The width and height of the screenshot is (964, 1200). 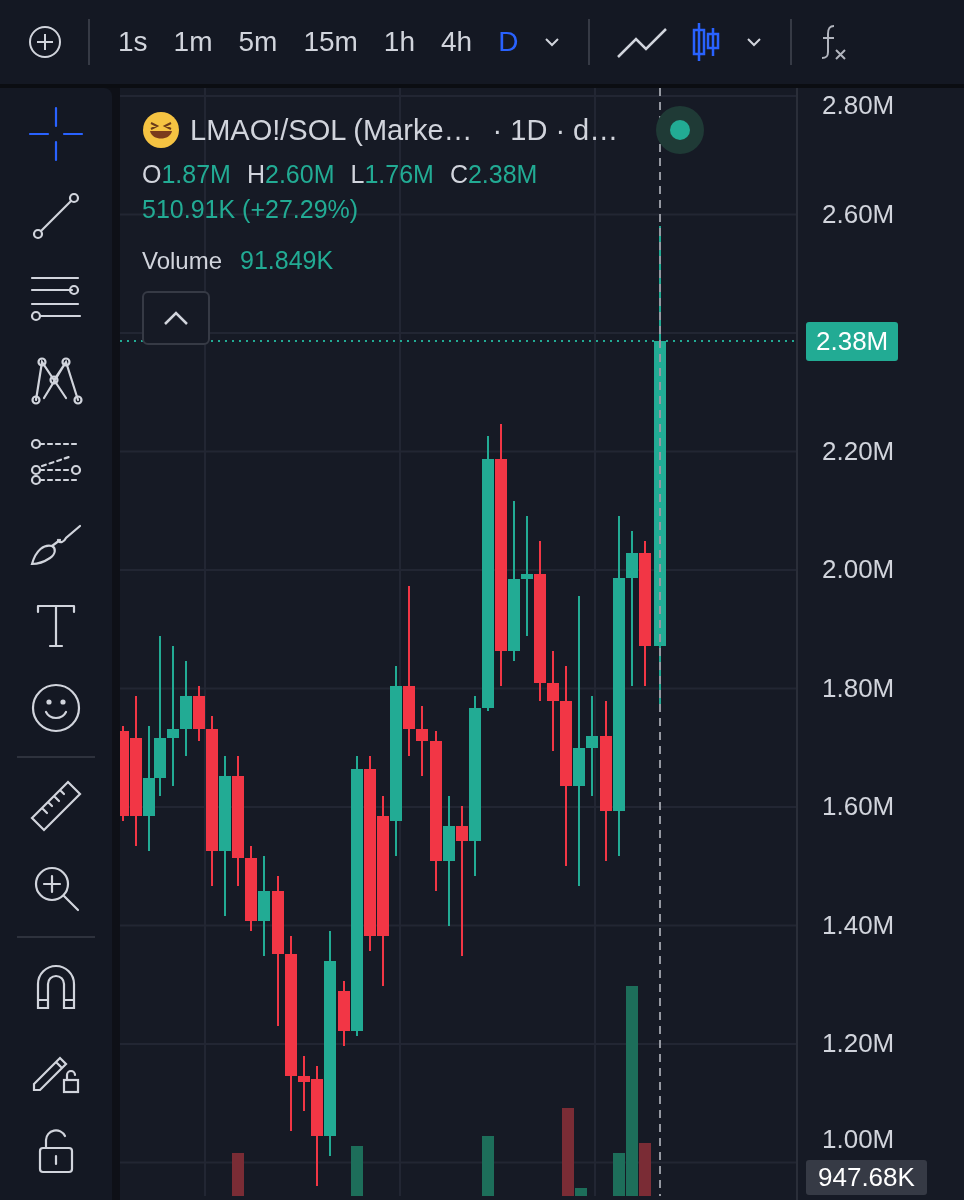 I want to click on ohlc-value: L1.76M, so click(x=392, y=174).